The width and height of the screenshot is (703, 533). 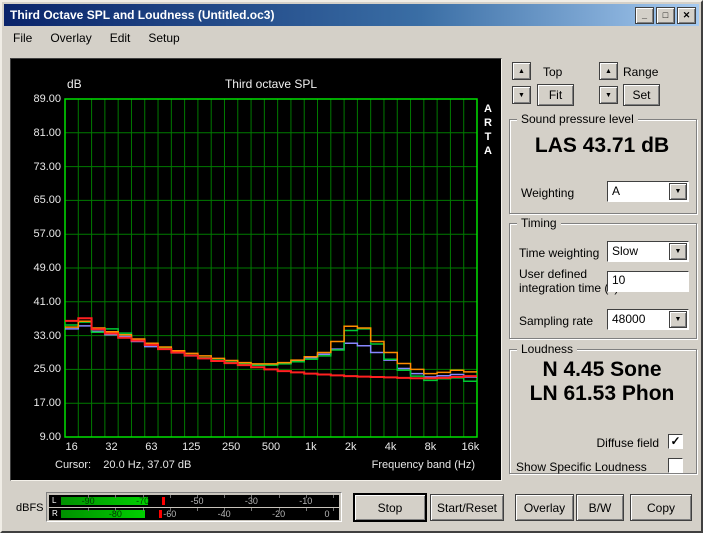 I want to click on meter-row-r: R -80 -60 -40 -20 0, so click(x=194, y=514).